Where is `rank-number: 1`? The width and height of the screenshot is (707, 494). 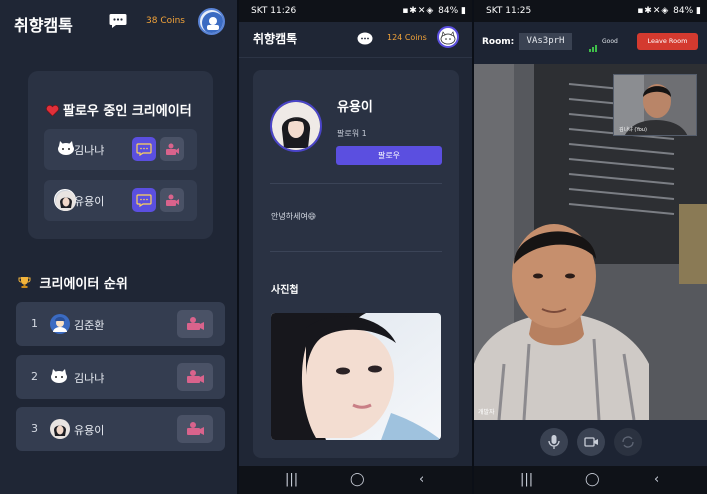 rank-number: 1 is located at coordinates (34, 323).